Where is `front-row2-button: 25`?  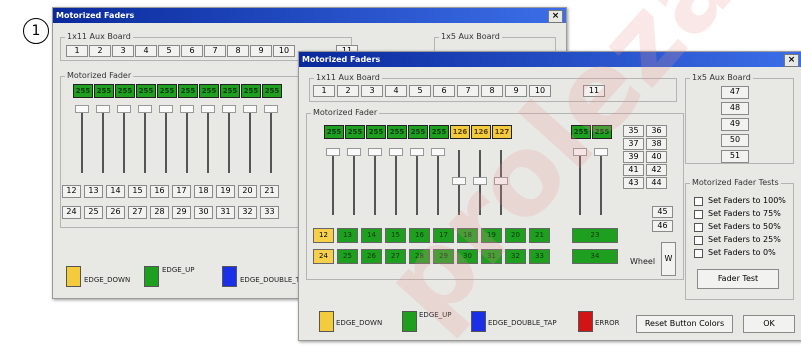
front-row2-button: 25 is located at coordinates (347, 256).